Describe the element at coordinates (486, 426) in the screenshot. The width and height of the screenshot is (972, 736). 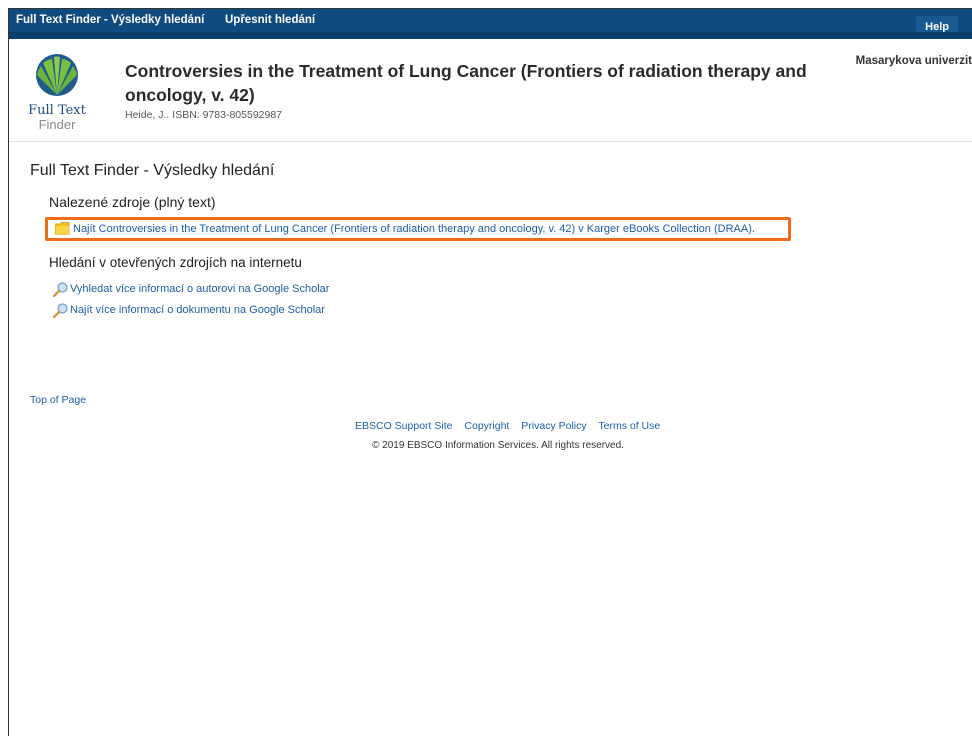
I see `copyright-link: Copyright` at that location.